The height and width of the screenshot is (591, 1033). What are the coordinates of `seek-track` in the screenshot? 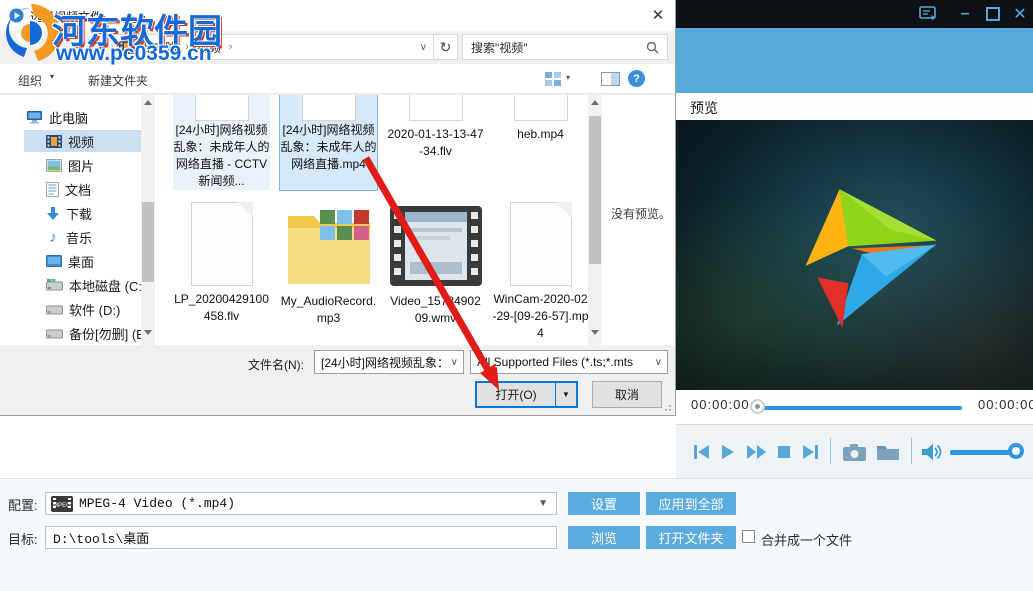 It's located at (859, 408).